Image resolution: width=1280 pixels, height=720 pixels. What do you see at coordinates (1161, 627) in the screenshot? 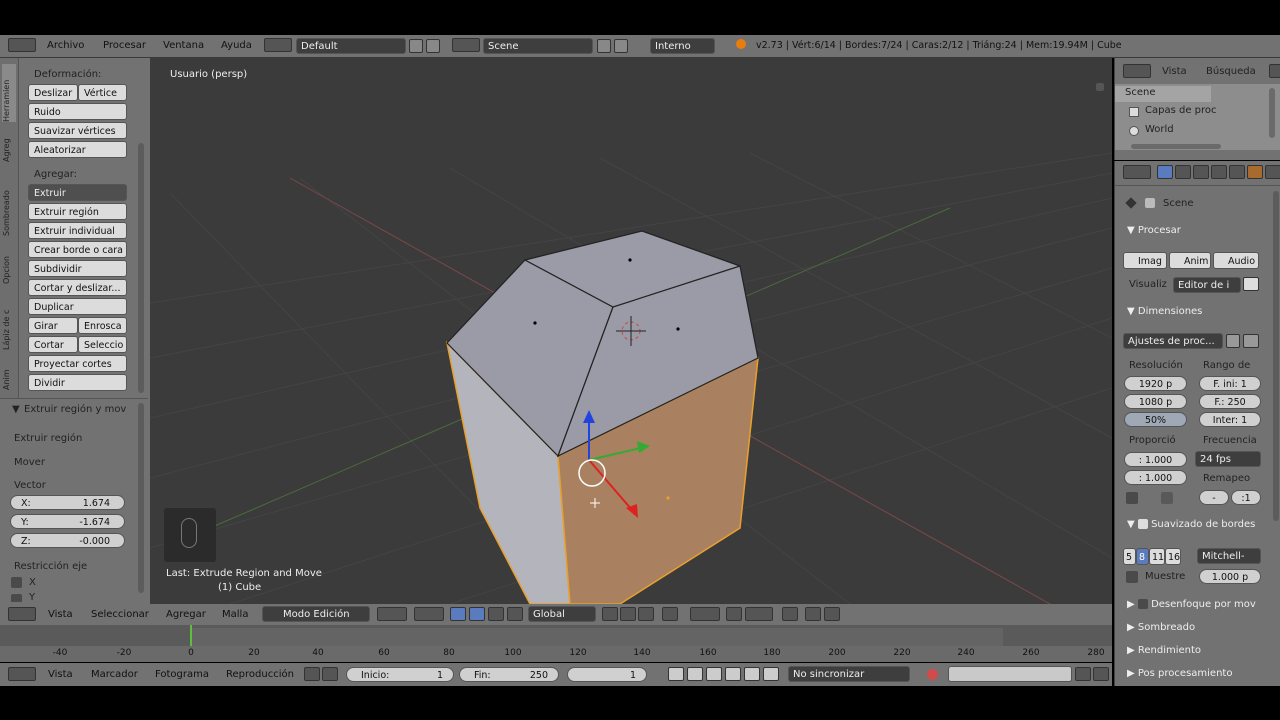
I see `shading-section-header: ▶ Sombreado` at bounding box center [1161, 627].